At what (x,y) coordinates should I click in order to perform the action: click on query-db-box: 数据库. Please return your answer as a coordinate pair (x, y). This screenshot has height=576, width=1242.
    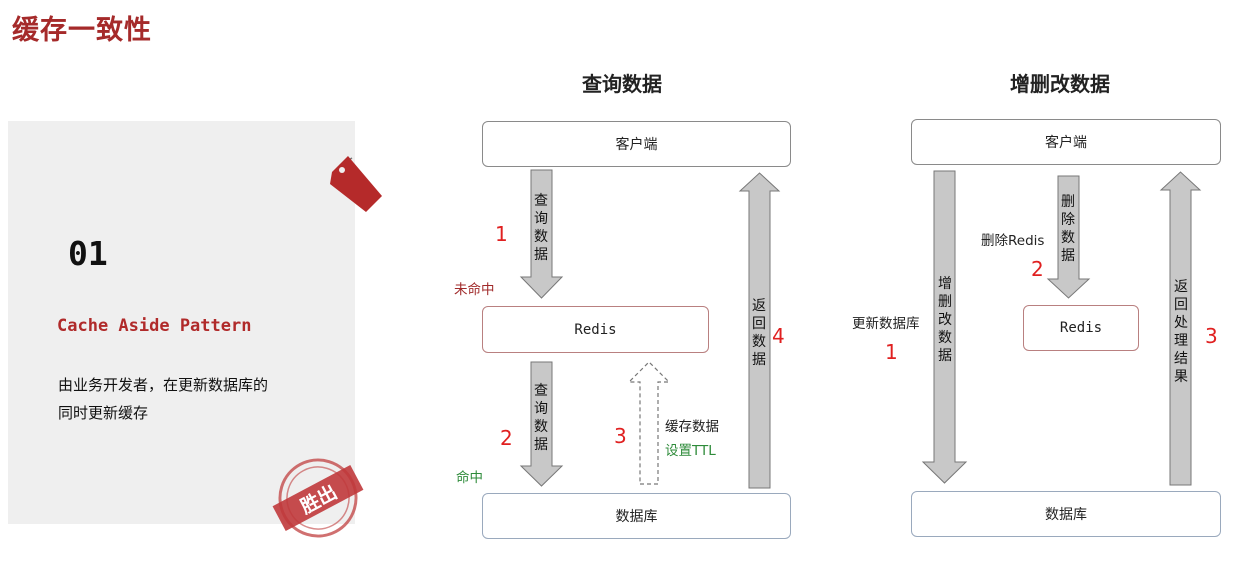
    Looking at the image, I should click on (636, 516).